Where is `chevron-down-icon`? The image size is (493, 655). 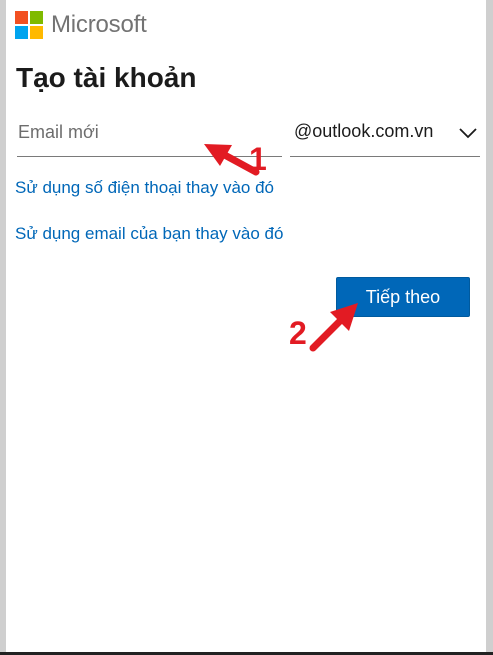
chevron-down-icon is located at coordinates (468, 133).